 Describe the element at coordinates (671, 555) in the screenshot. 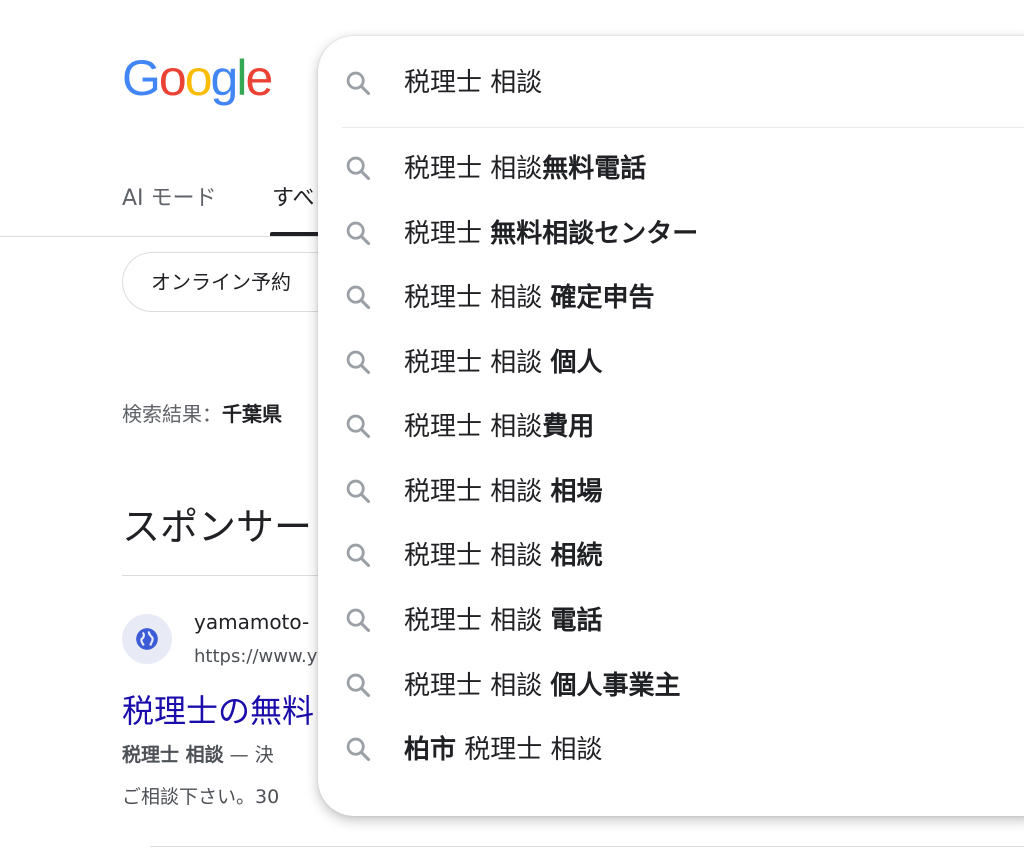

I see `suggestion-item: 税理士 相談 相続` at that location.